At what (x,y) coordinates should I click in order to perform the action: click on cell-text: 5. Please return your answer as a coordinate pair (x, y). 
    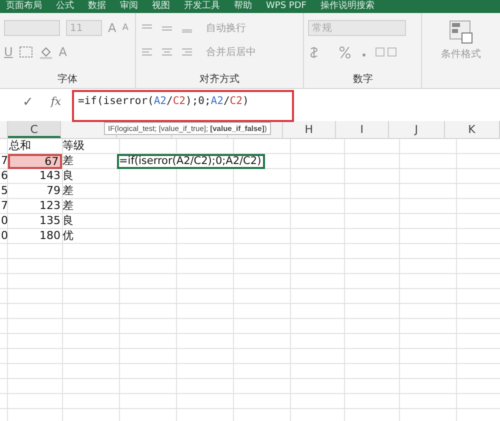
    Looking at the image, I should click on (4, 190).